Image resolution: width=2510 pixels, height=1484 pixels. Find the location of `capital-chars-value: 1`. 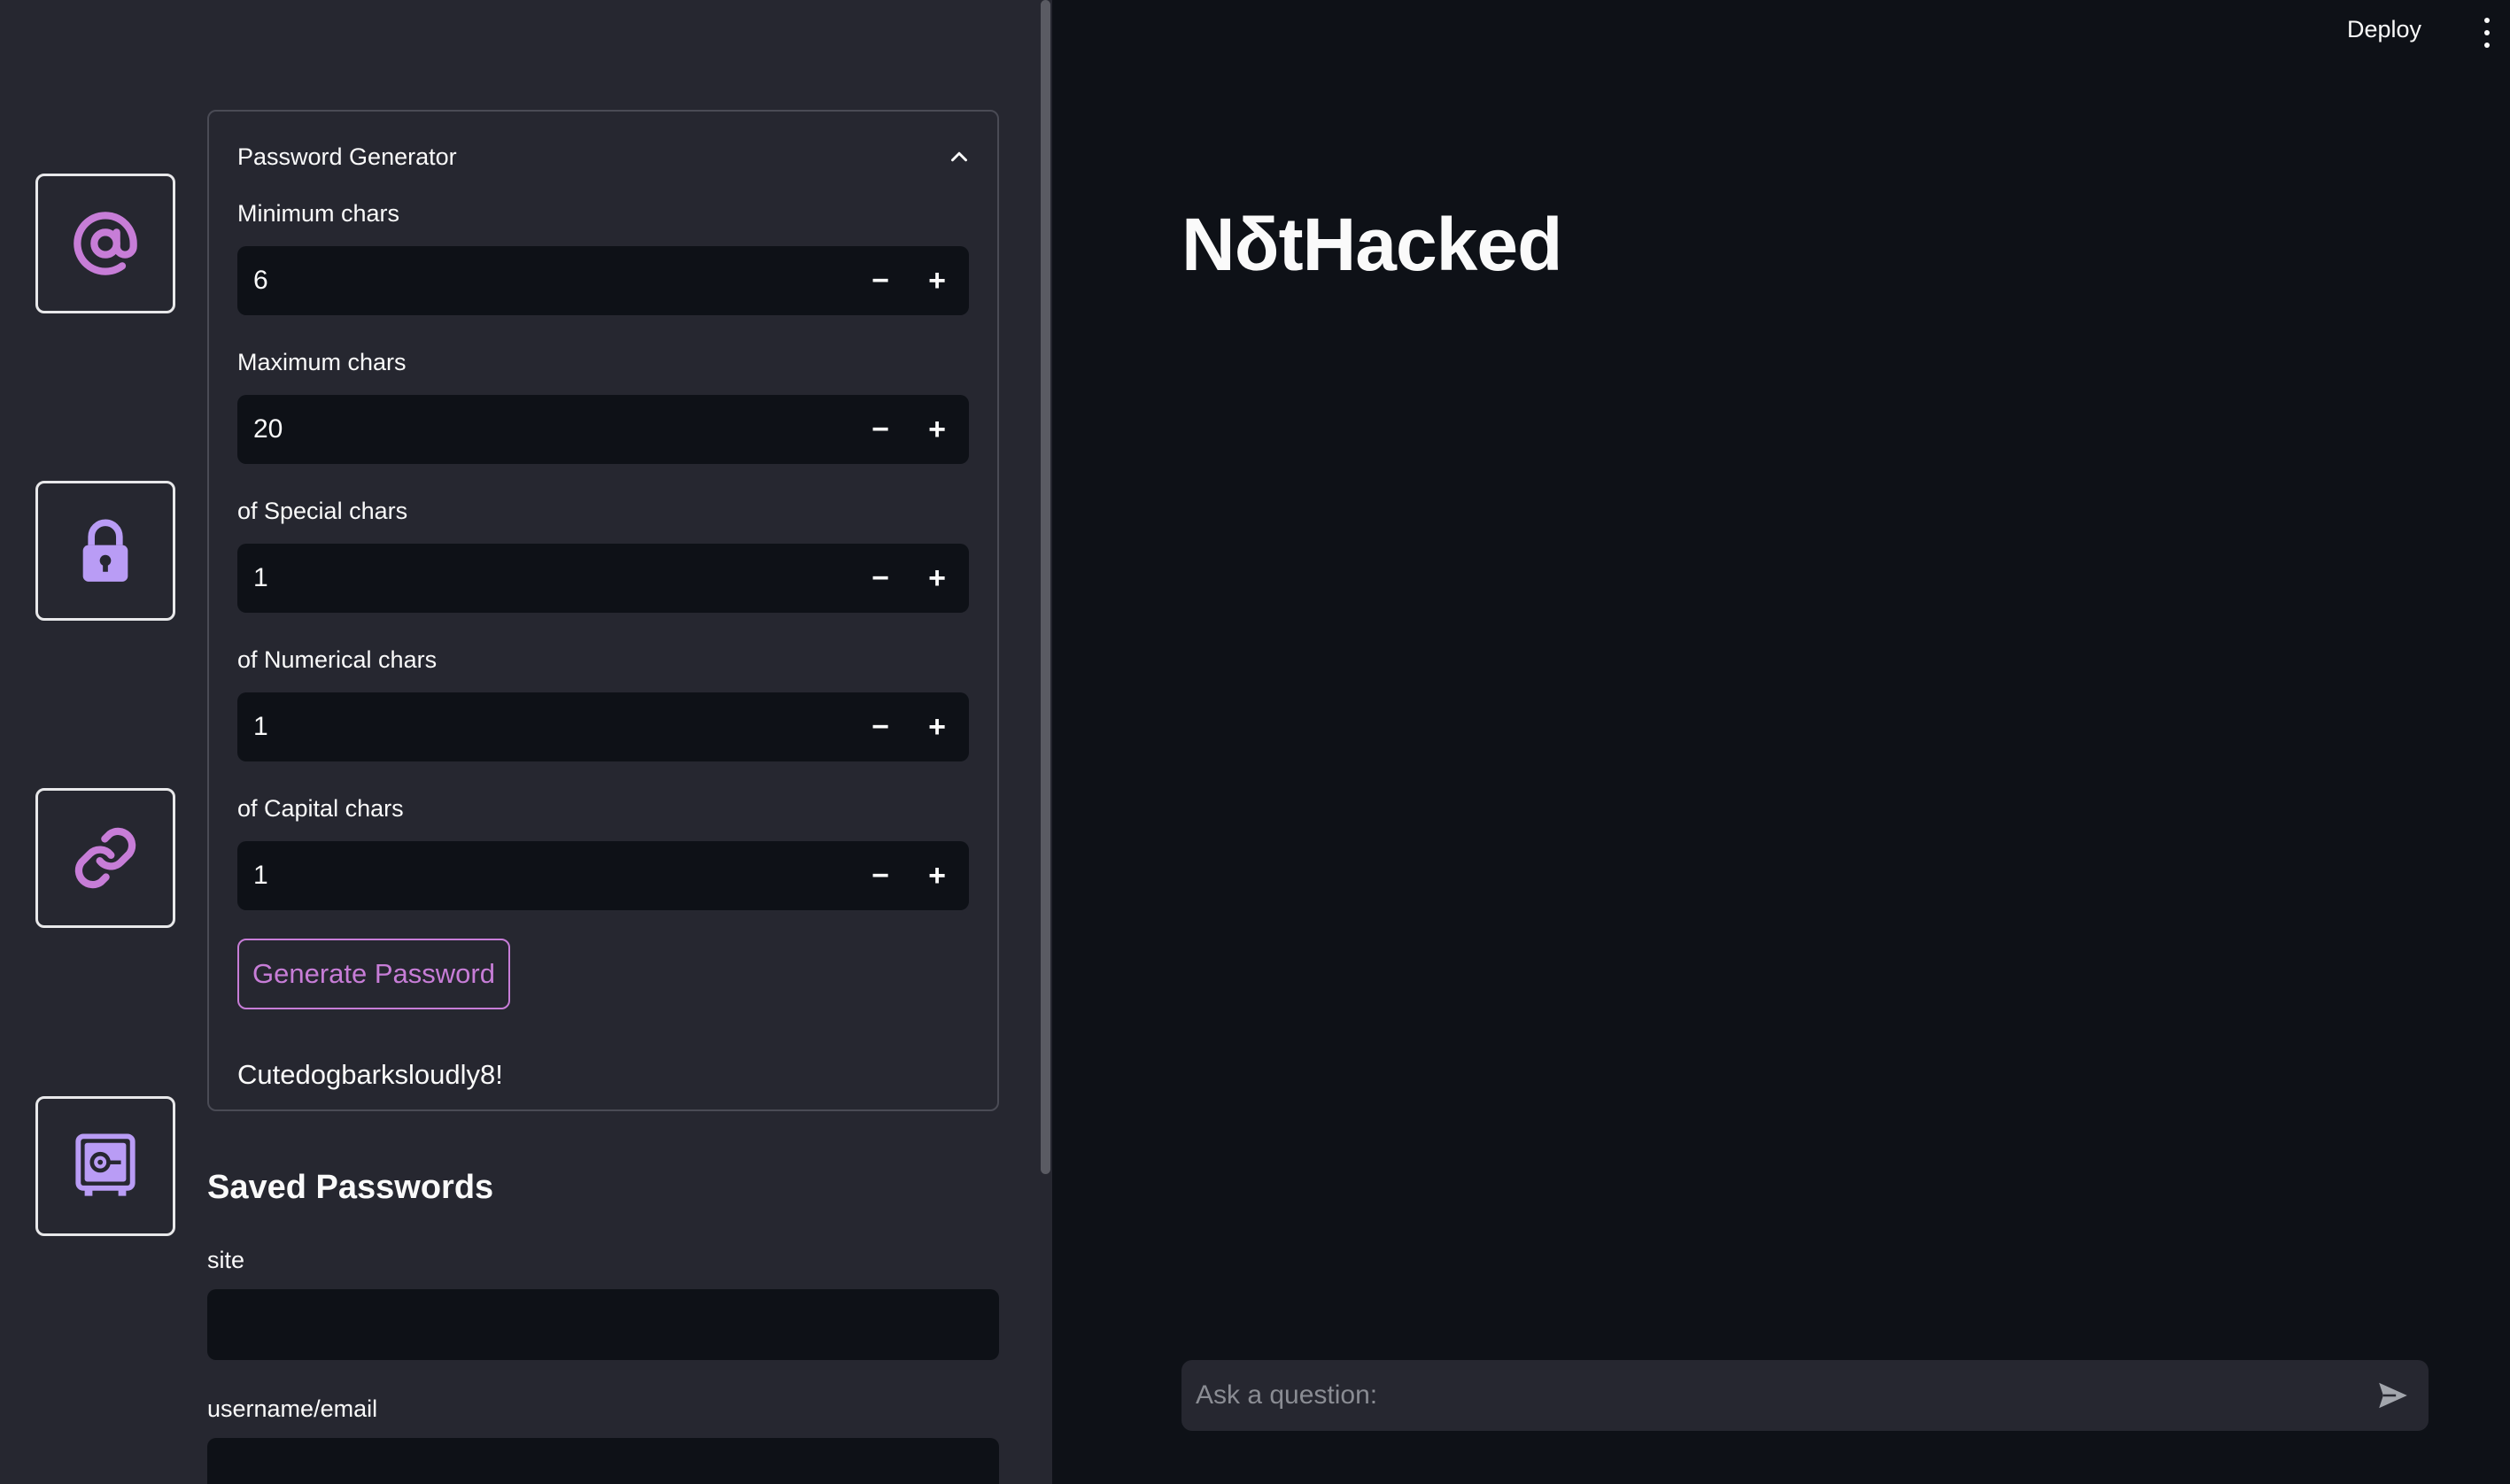

capital-chars-value: 1 is located at coordinates (544, 876).